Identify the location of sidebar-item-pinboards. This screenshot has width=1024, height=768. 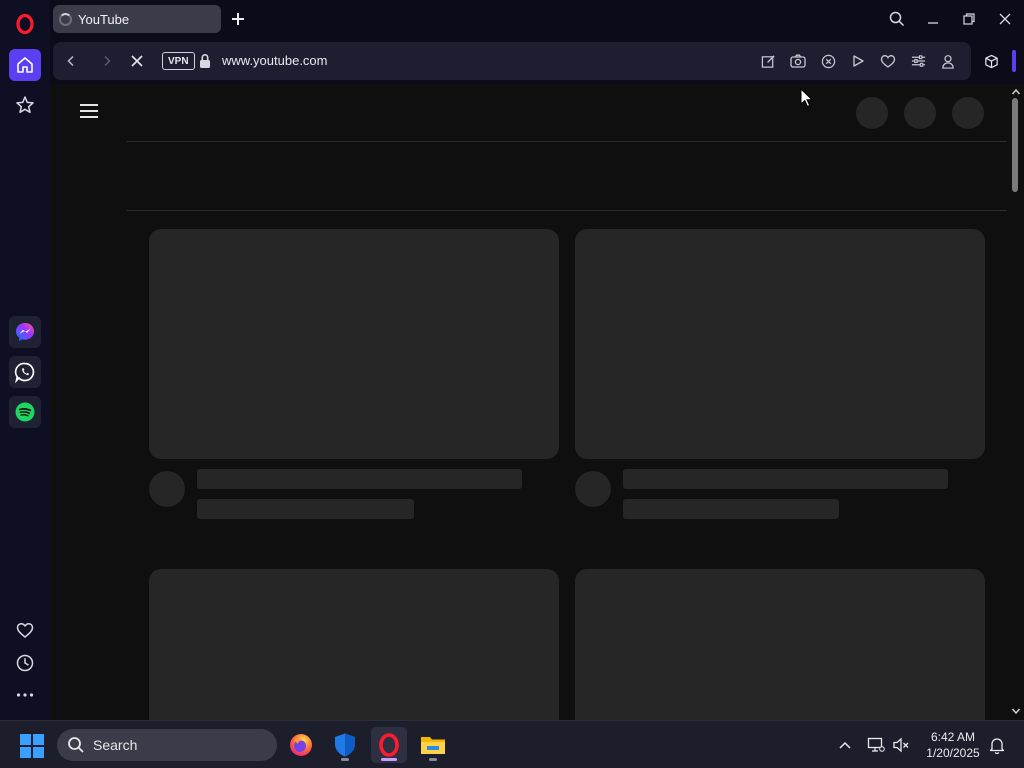
(25, 105).